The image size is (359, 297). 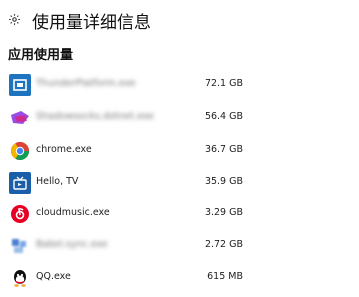 What do you see at coordinates (179, 184) in the screenshot?
I see `app-usage-row: Hello, TV 35.9 GB` at bounding box center [179, 184].